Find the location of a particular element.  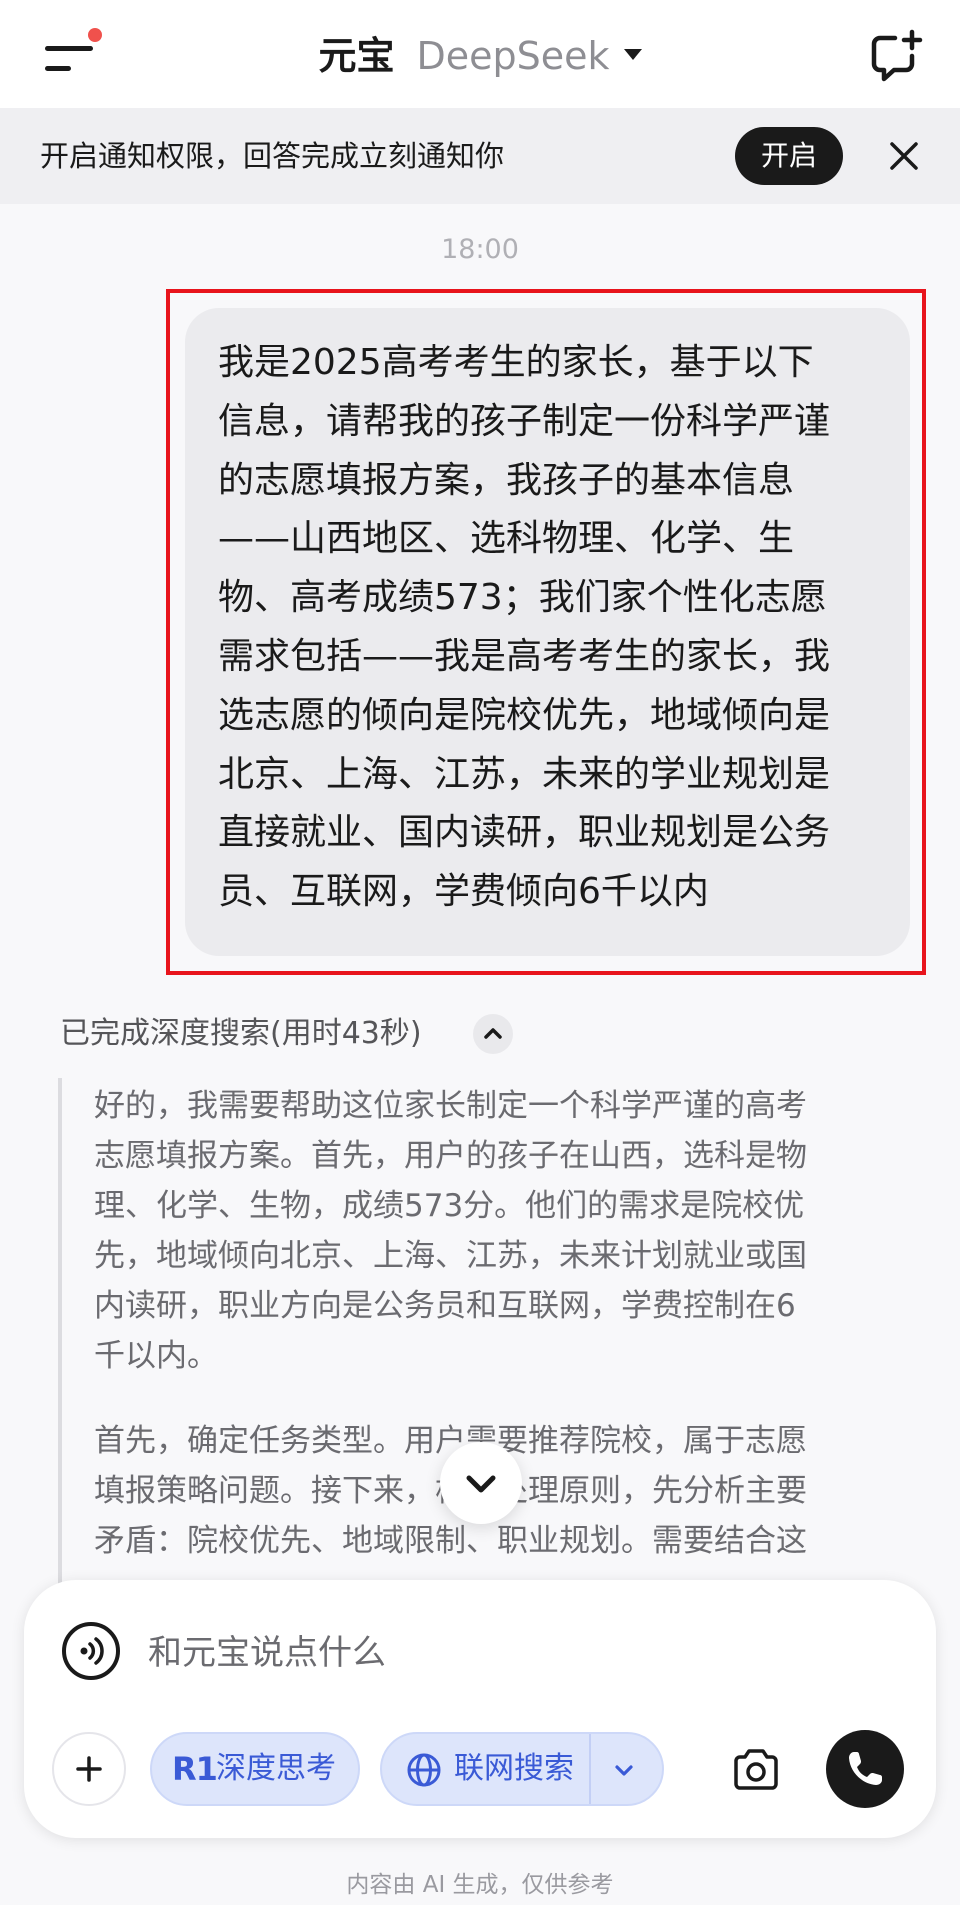

notification-banner: 开启通知权限，回答完成立刻通知你 开启 is located at coordinates (480, 156).